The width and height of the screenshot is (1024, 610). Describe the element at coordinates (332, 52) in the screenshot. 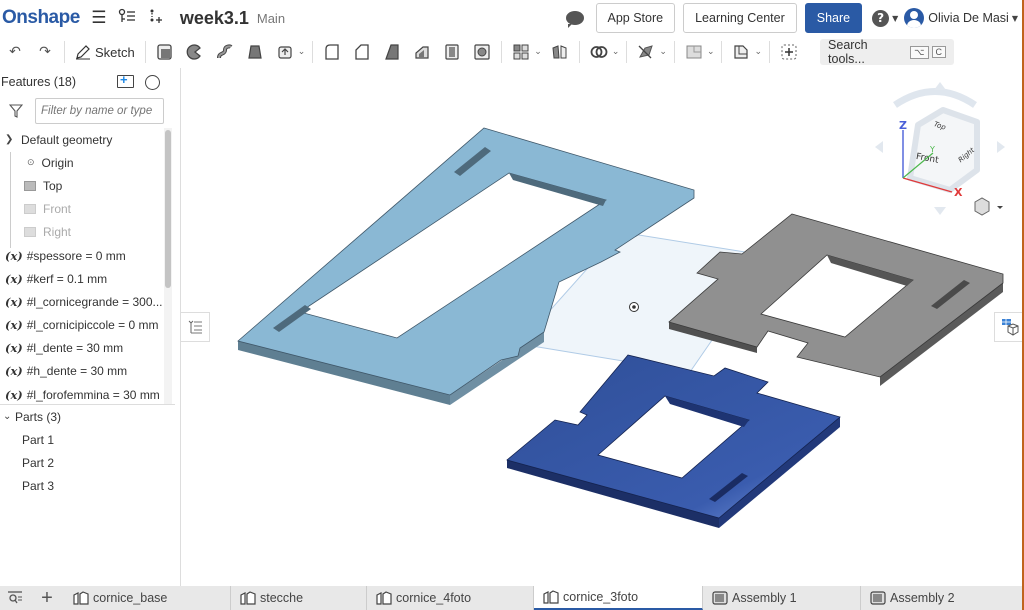

I see `fillet-icon` at that location.